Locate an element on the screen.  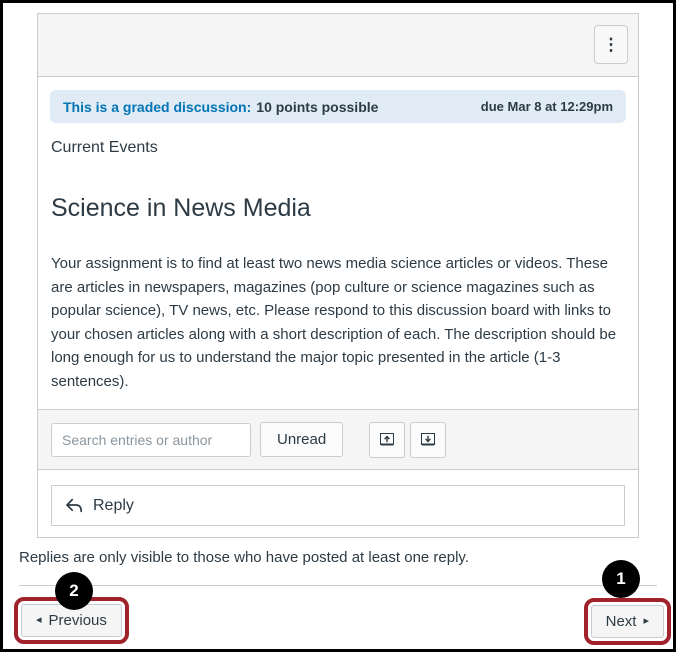
graded-discussion-label: This is a graded discussion: is located at coordinates (157, 106).